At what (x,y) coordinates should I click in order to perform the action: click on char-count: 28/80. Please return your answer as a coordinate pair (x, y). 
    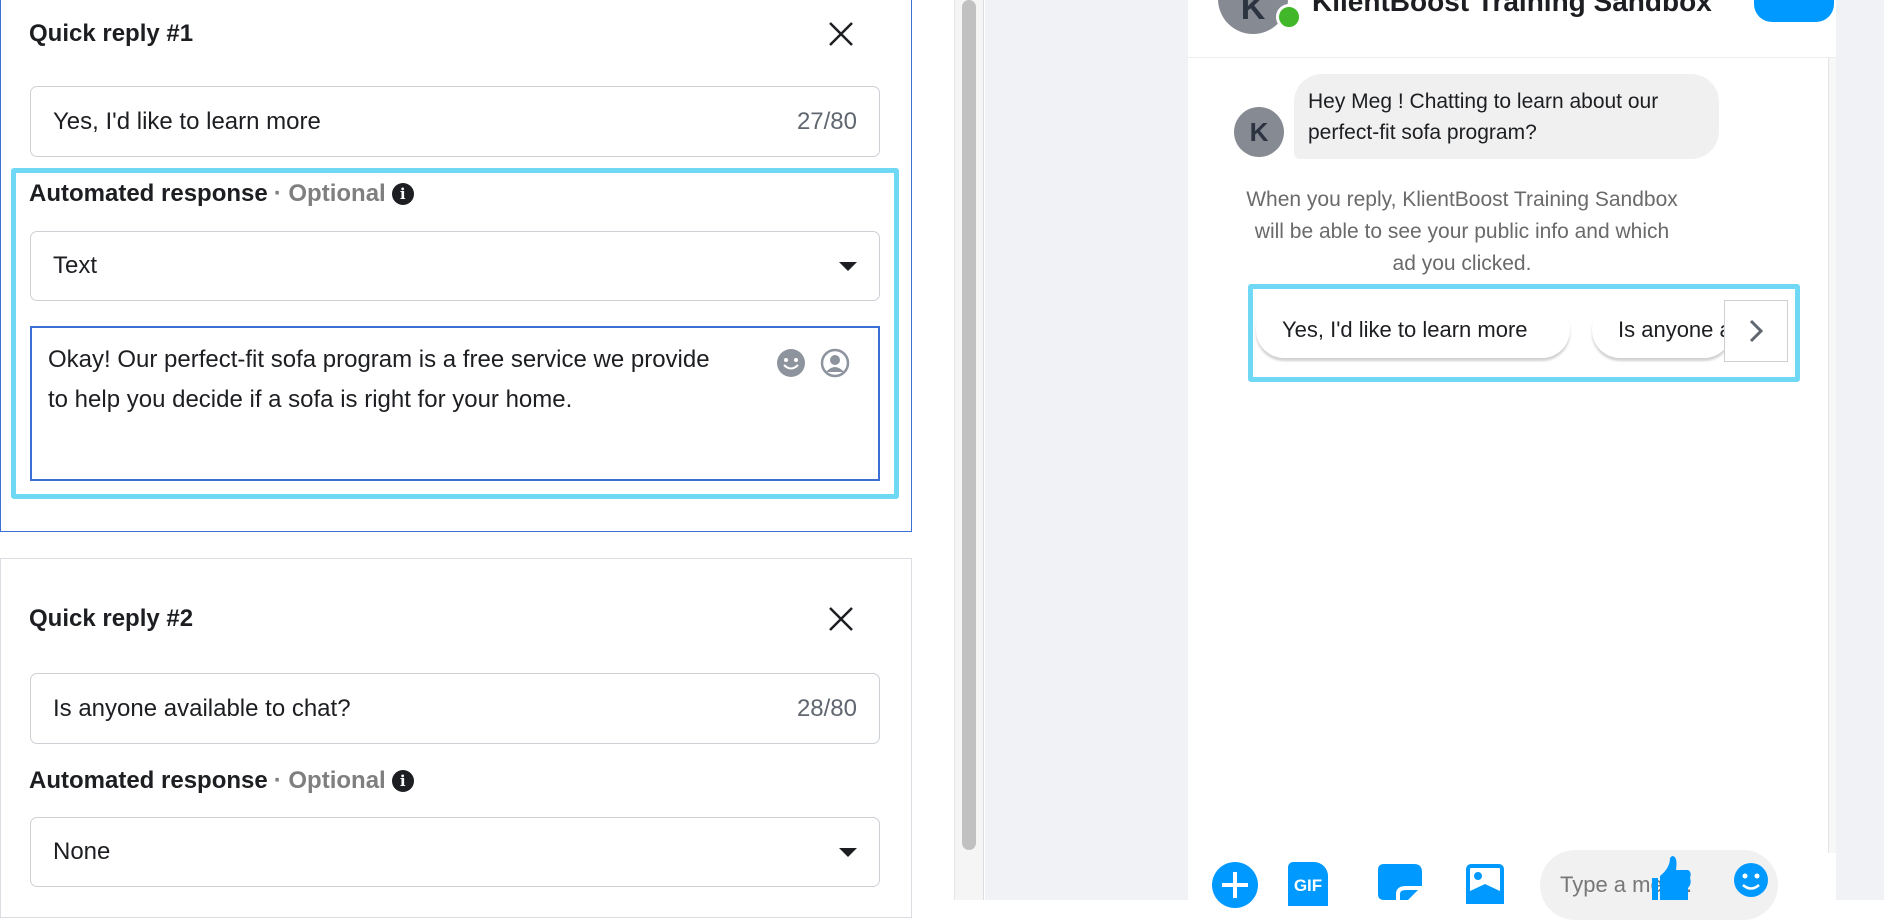
    Looking at the image, I should click on (826, 708).